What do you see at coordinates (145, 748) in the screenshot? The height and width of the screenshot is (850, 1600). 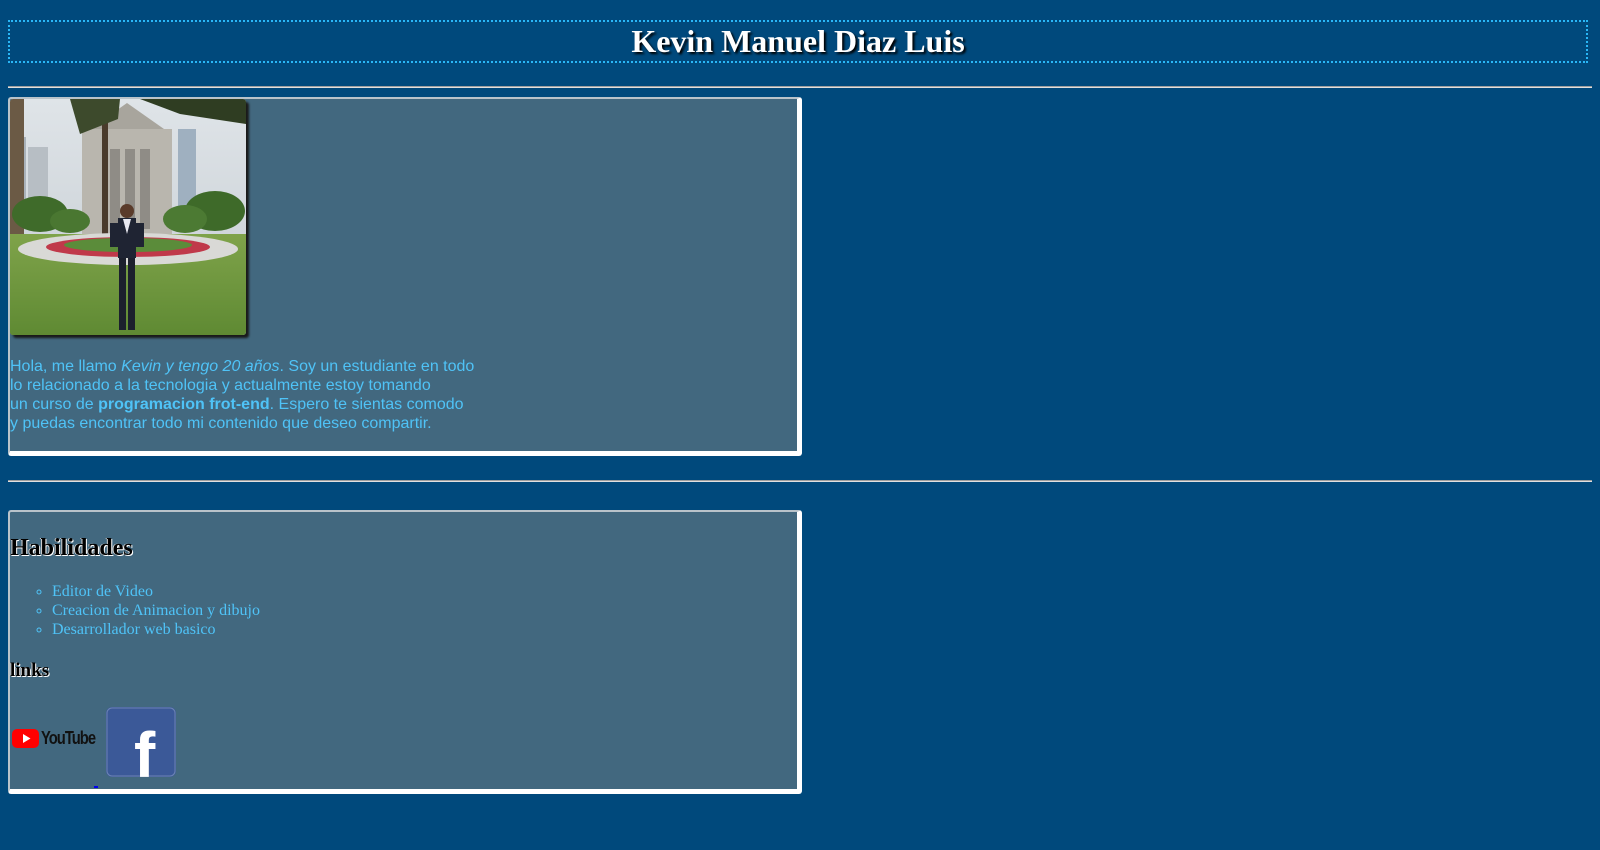 I see `facebook-letter: f` at bounding box center [145, 748].